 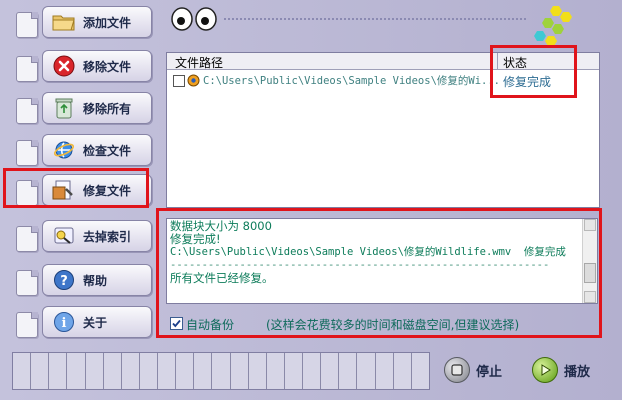 I want to click on column-header-path: 文件路径, so click(x=199, y=62).